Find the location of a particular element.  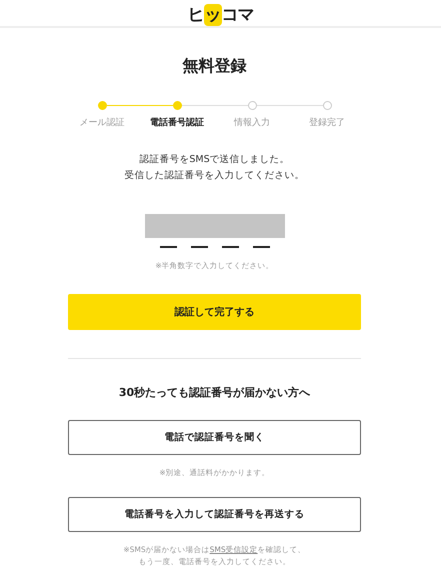

call-button: 電話で認証番号を聞く is located at coordinates (214, 437).